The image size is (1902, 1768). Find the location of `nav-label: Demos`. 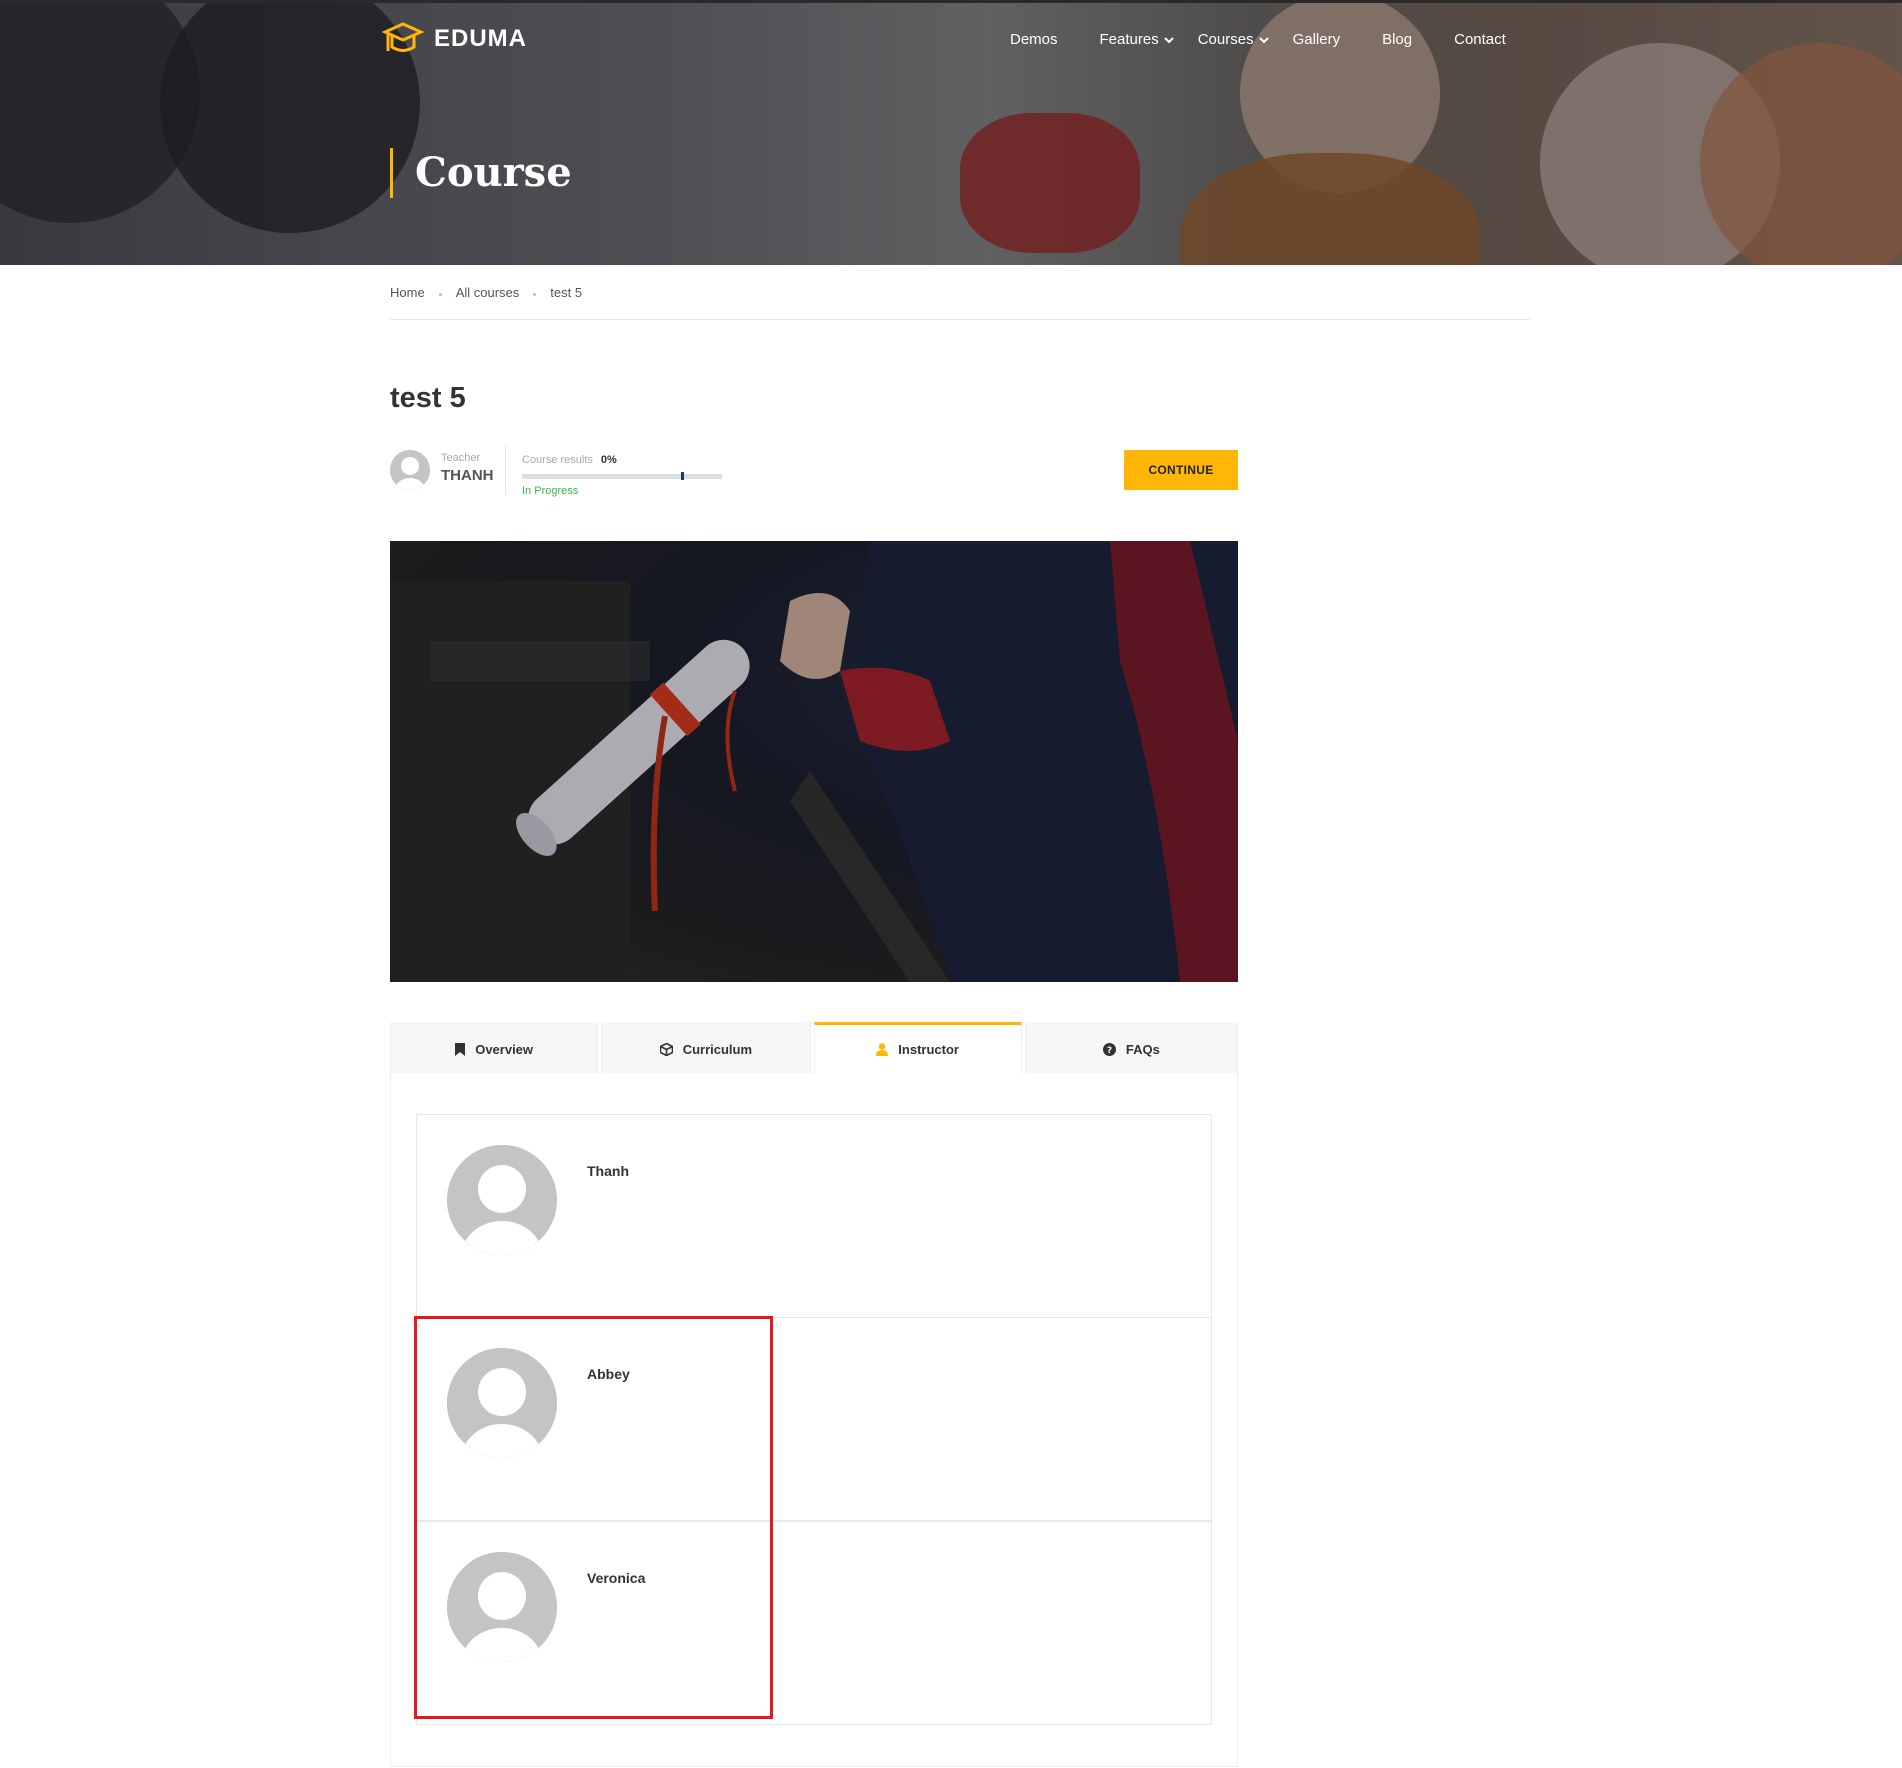

nav-label: Demos is located at coordinates (1034, 39).